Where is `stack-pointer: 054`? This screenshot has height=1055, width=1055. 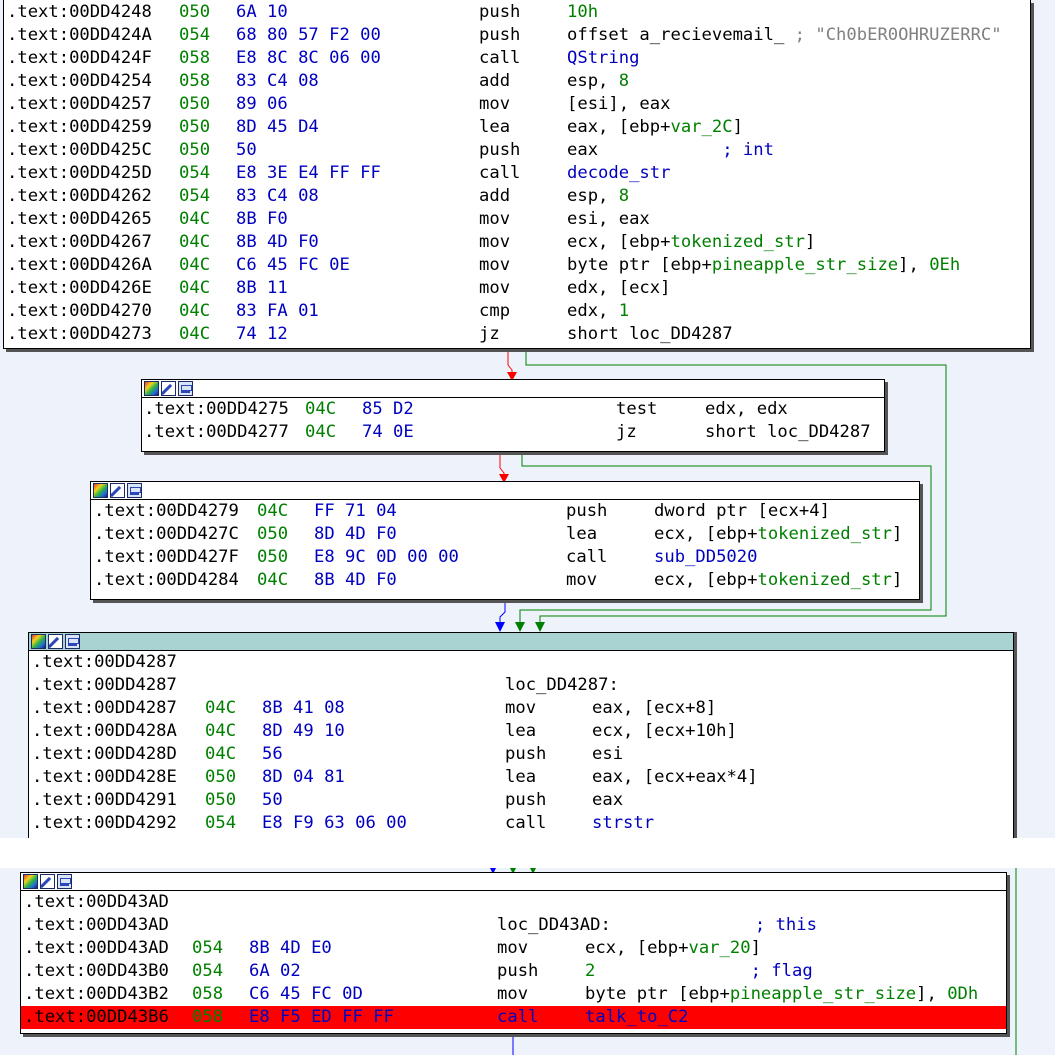
stack-pointer: 054 is located at coordinates (195, 173).